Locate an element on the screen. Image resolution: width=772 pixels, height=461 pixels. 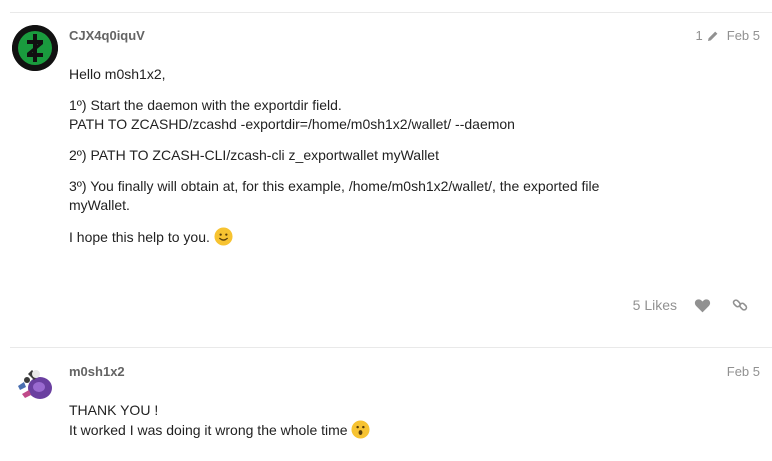
heart-icon is located at coordinates (702, 305).